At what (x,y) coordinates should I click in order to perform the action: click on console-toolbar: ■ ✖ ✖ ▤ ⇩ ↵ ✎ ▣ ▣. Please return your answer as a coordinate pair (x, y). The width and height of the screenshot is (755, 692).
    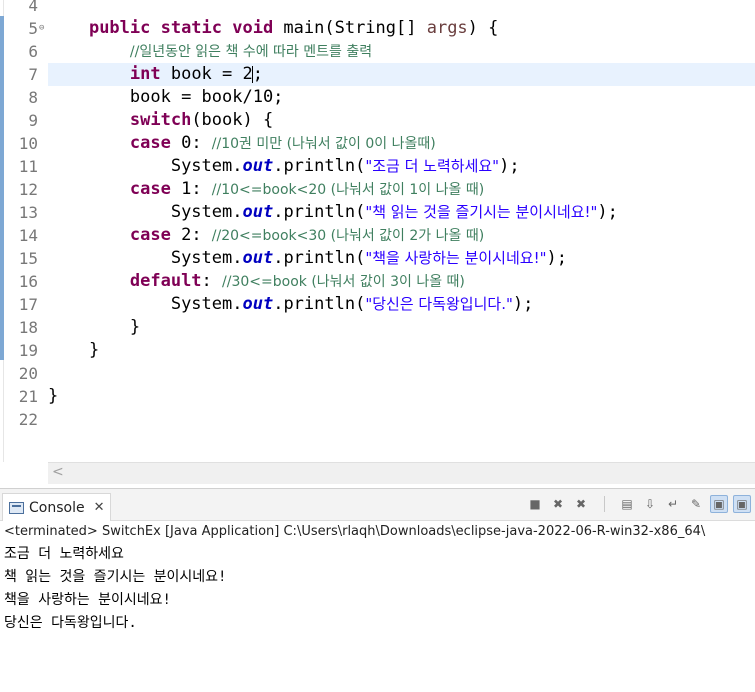
    Looking at the image, I should click on (638, 504).